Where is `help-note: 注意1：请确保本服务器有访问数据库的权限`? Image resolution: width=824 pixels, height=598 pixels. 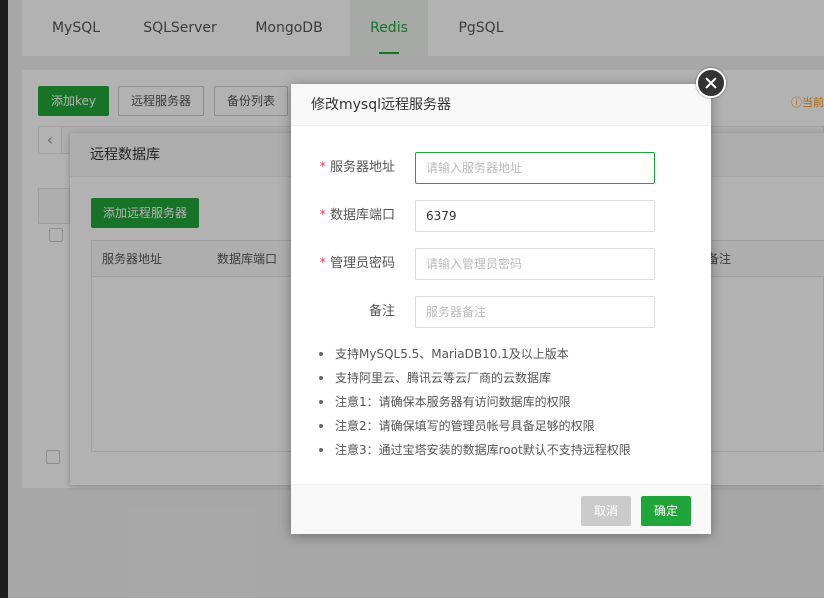
help-note: 注意1：请确保本服务器有访问数据库的权限 is located at coordinates (507, 402).